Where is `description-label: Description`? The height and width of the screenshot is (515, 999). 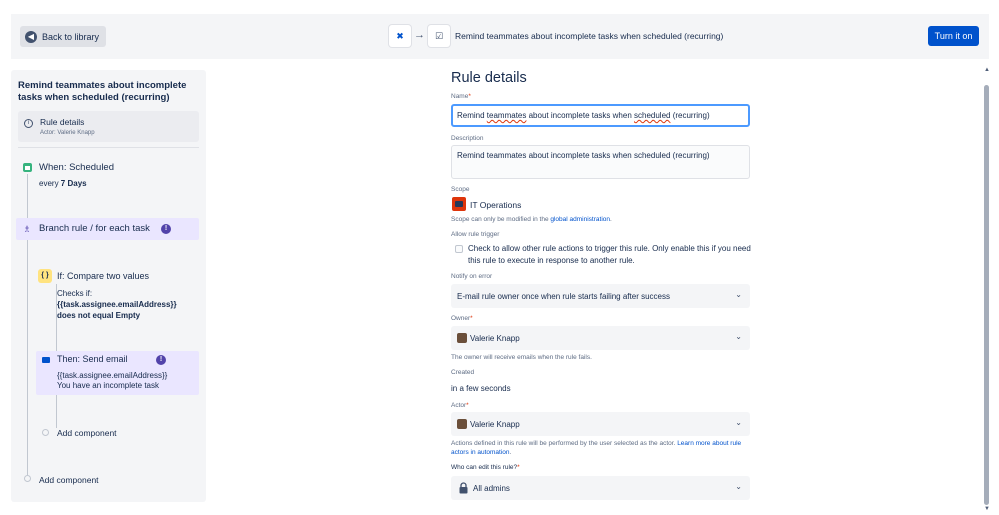
description-label: Description is located at coordinates (467, 138).